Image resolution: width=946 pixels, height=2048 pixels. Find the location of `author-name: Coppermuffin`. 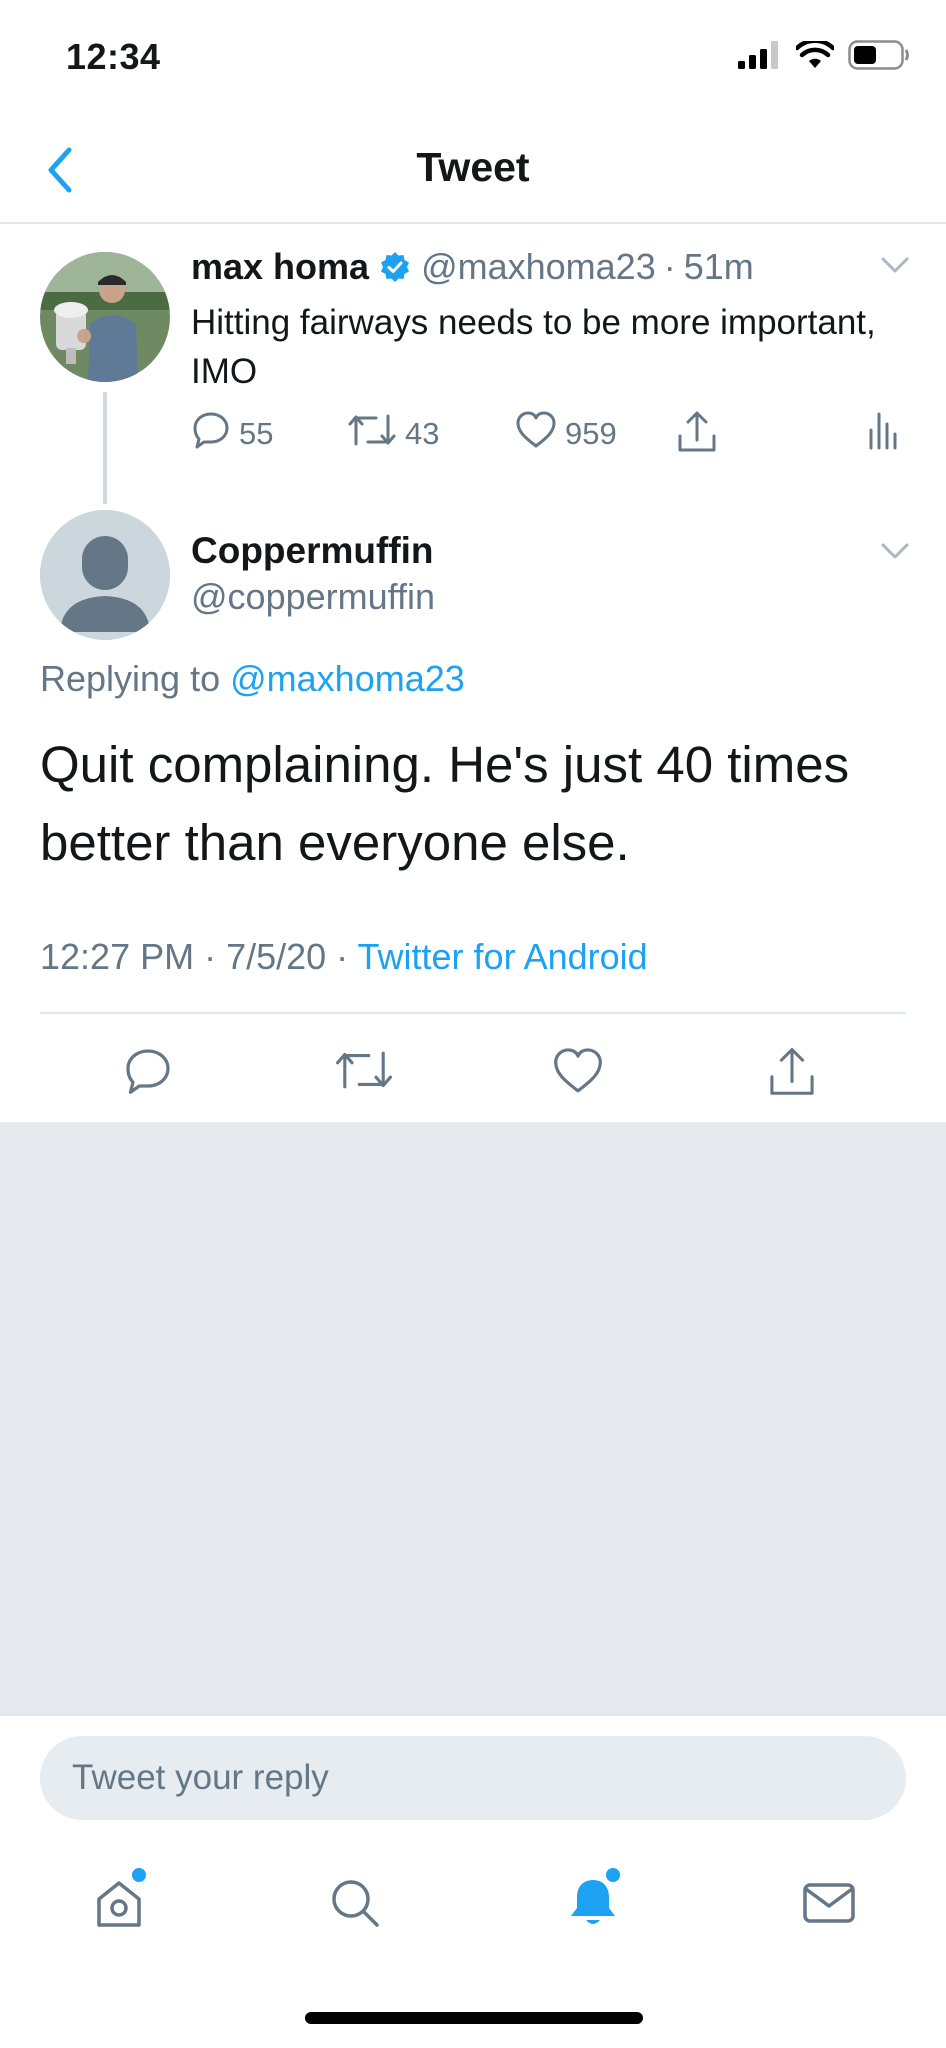

author-name: Coppermuffin is located at coordinates (312, 551).